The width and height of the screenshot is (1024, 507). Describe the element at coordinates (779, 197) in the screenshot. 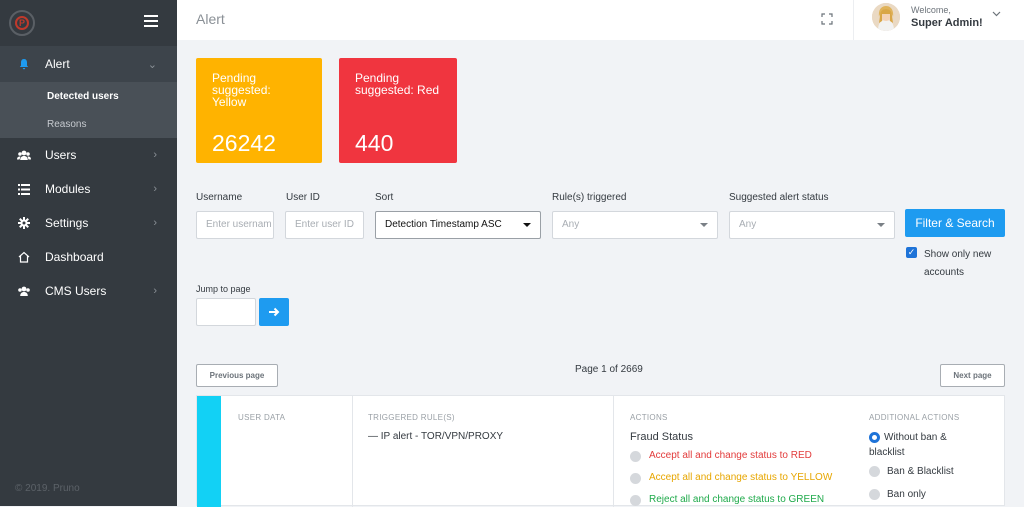

I see `status-label: Suggested alert status` at that location.